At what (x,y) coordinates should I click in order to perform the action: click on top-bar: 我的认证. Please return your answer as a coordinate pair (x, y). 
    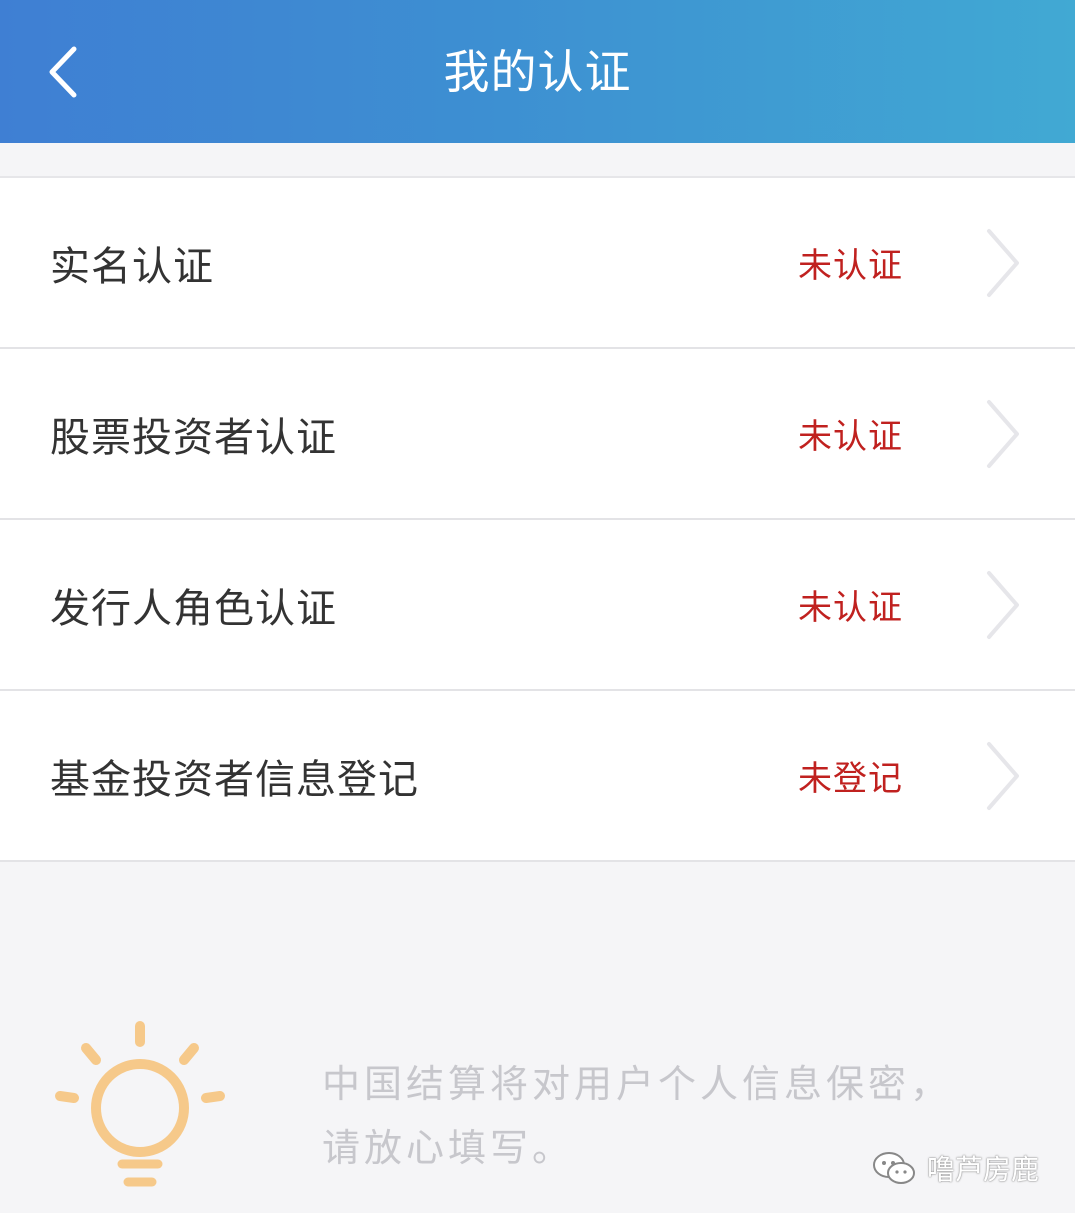
    Looking at the image, I should click on (537, 71).